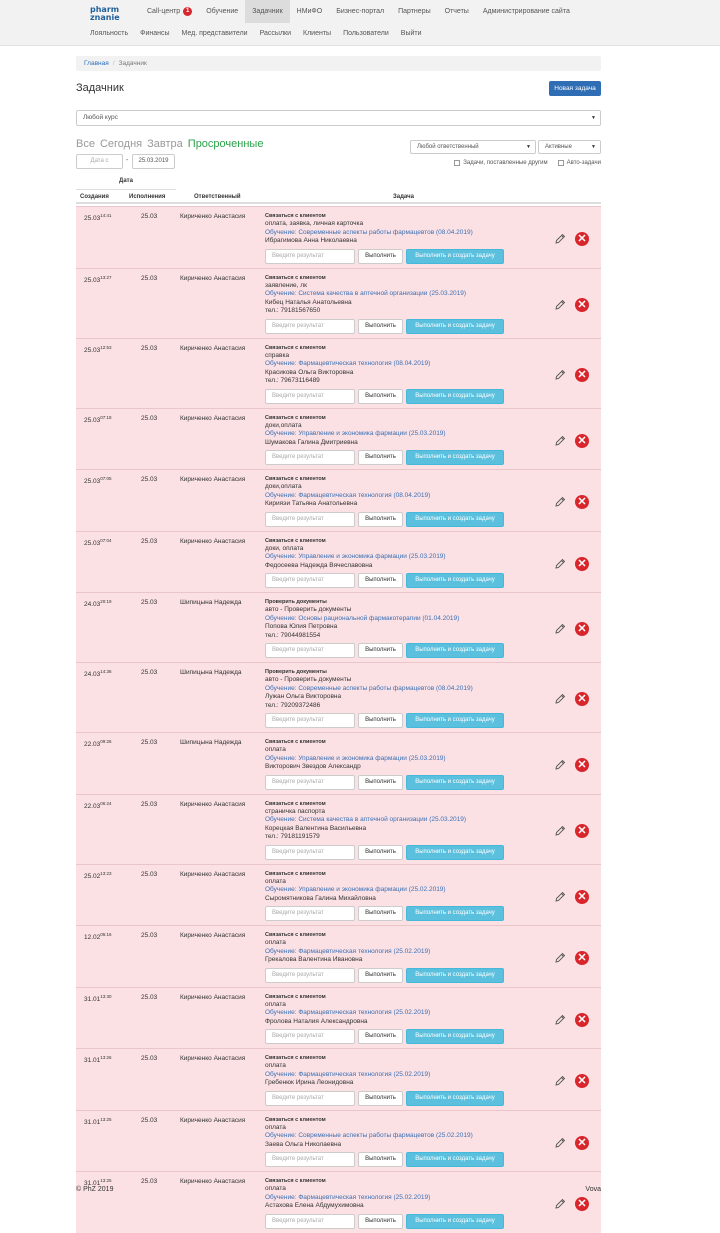 The image size is (720, 1233). I want to click on subnav-item: Выйти, so click(411, 34).